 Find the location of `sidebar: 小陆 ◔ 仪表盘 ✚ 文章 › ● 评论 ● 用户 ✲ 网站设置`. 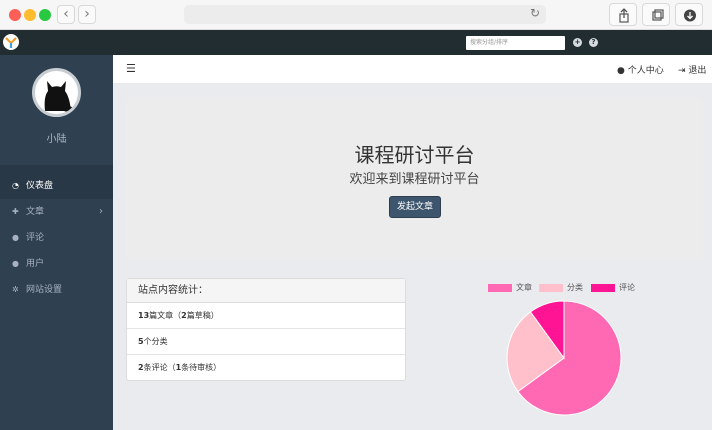

sidebar: 小陆 ◔ 仪表盘 ✚ 文章 › ● 评论 ● 用户 ✲ 网站设置 is located at coordinates (56, 242).